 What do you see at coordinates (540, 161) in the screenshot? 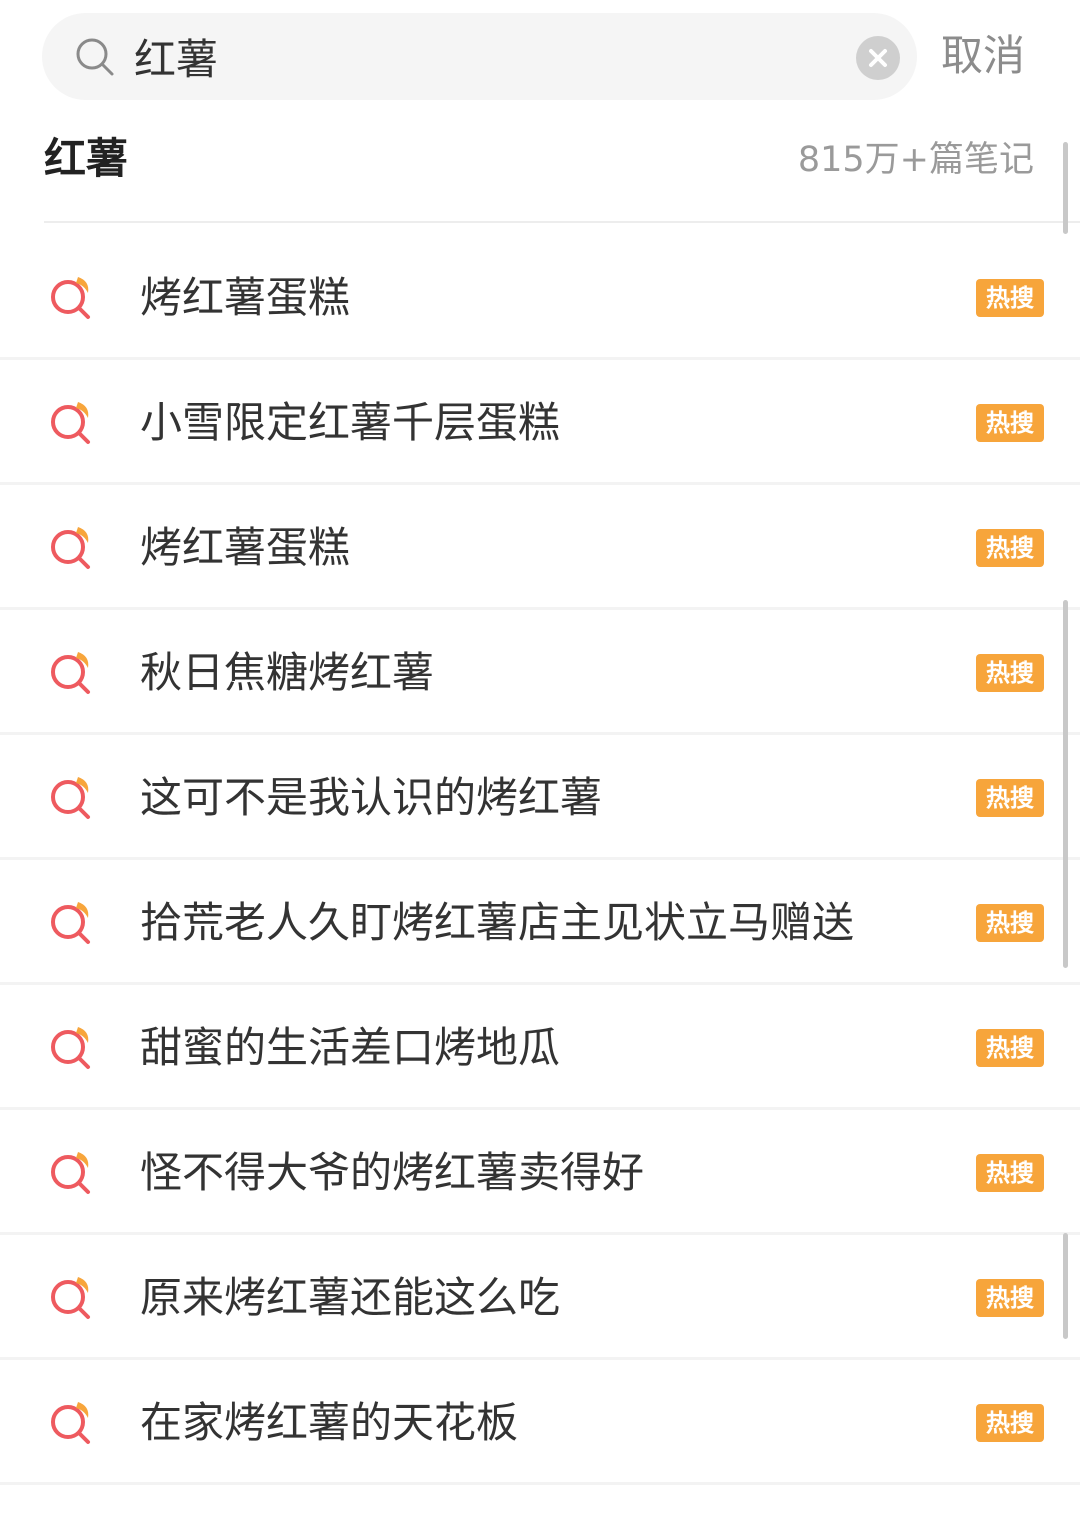
I see `top-suggestion: 红薯 815万+篇笔记` at bounding box center [540, 161].